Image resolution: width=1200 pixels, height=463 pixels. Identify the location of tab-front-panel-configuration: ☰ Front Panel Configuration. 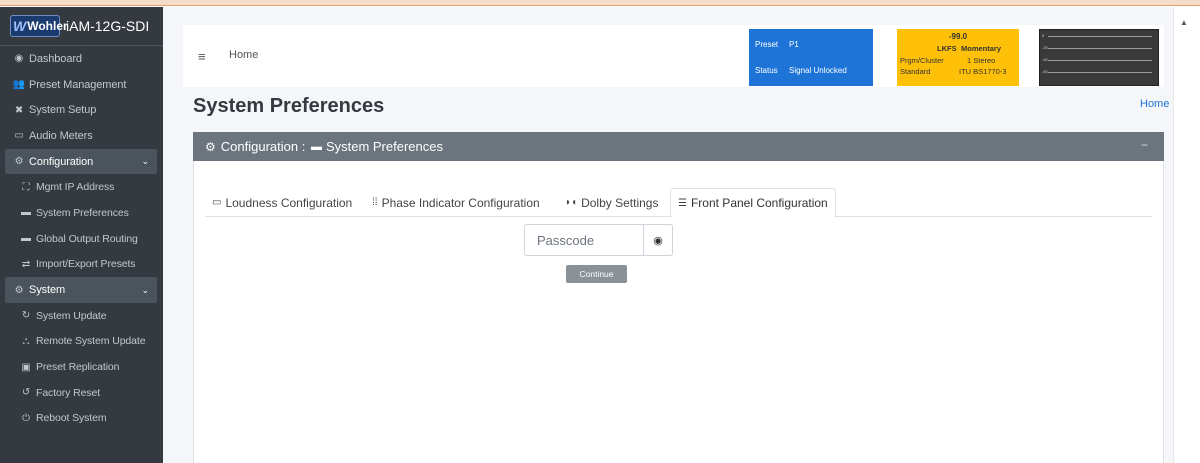
(753, 203).